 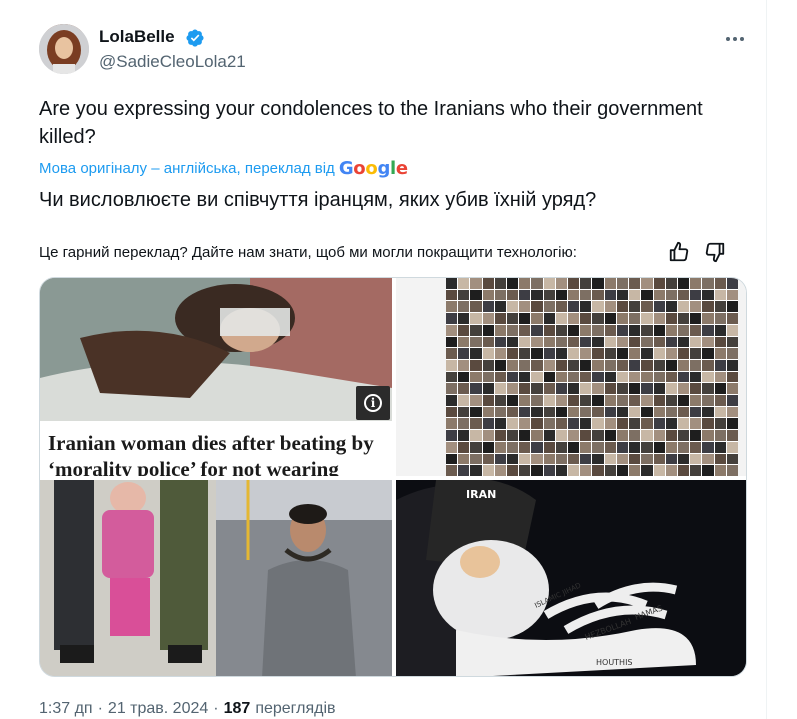 What do you see at coordinates (237, 708) in the screenshot?
I see `views-count: 187` at bounding box center [237, 708].